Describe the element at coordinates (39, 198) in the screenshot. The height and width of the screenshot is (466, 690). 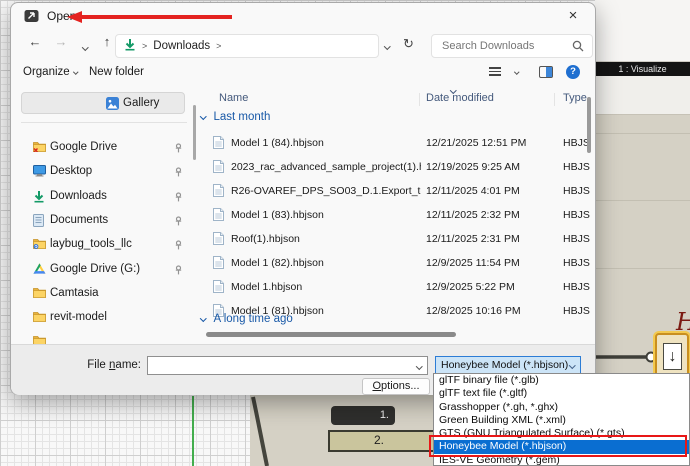
I see `download-icon` at that location.